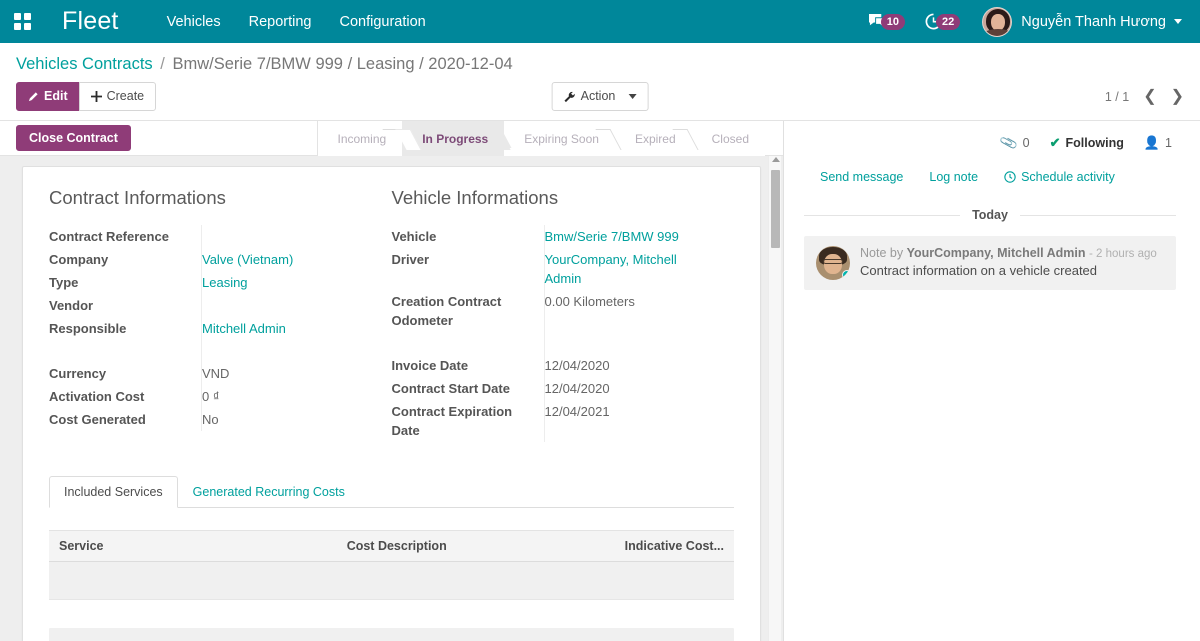 Image resolution: width=1200 pixels, height=641 pixels. Describe the element at coordinates (996, 253) in the screenshot. I see `message-author: YourCompany, Mitchell Admin` at that location.